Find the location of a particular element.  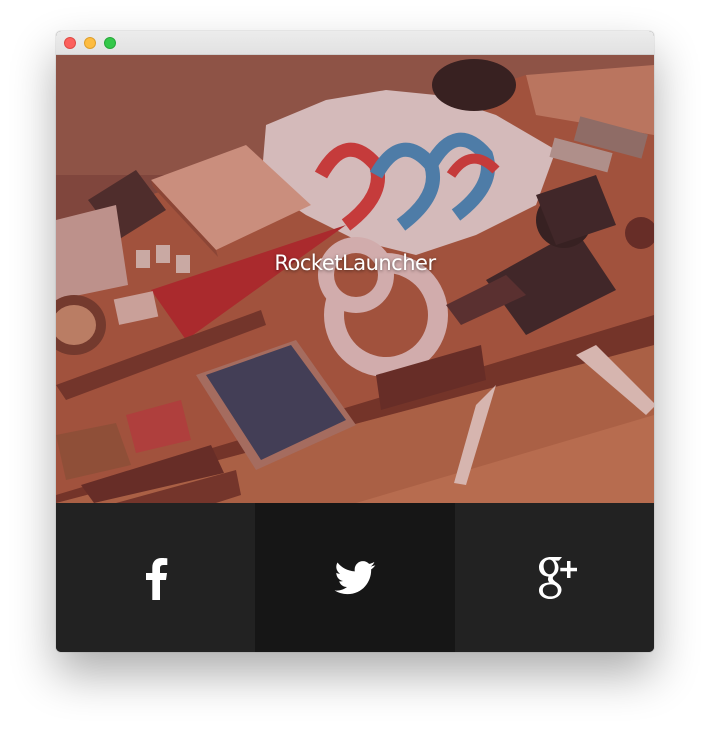

zoom-window-button is located at coordinates (110, 43).